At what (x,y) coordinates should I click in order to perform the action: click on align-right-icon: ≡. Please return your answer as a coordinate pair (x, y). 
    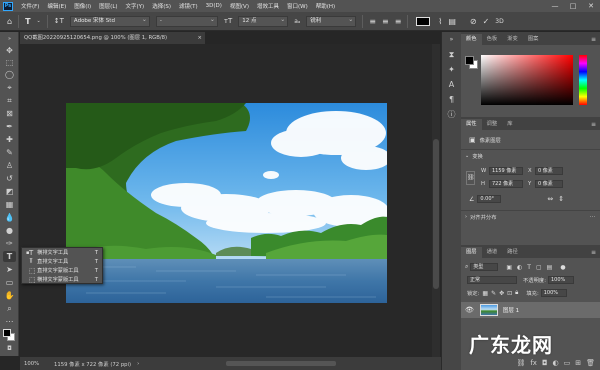
    Looking at the image, I should click on (398, 21).